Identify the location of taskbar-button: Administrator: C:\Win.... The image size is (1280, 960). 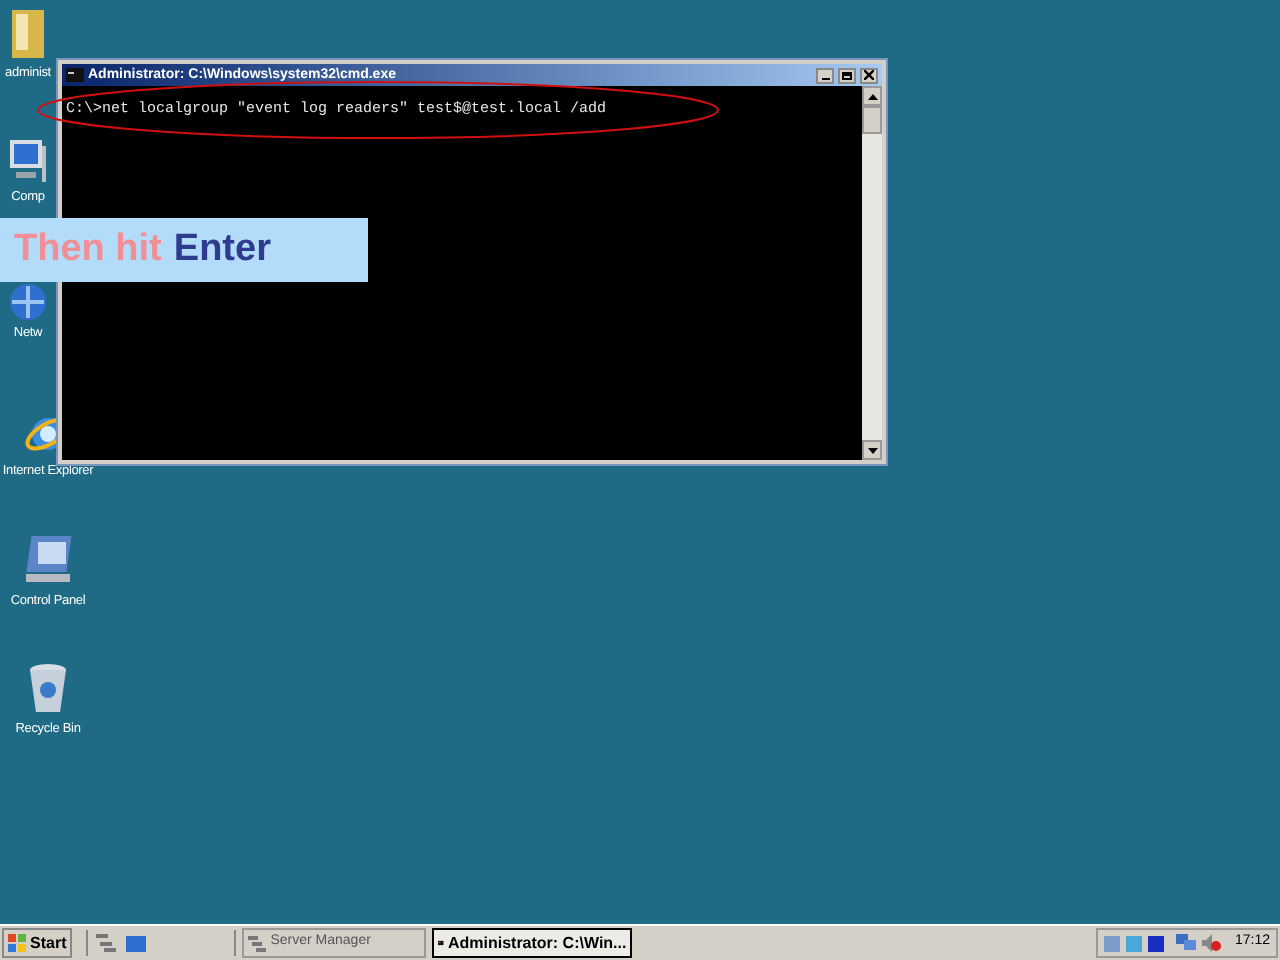
(532, 943).